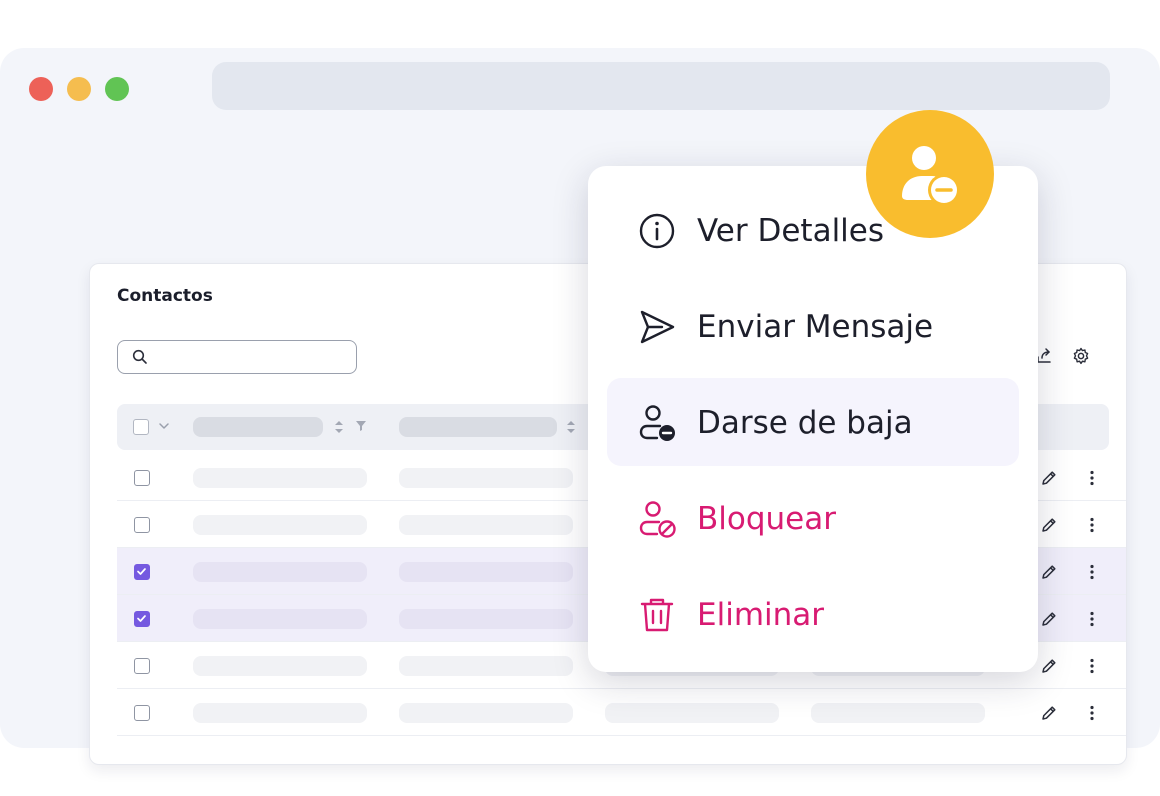 The height and width of the screenshot is (796, 1160). What do you see at coordinates (761, 615) in the screenshot?
I see `menu-item-label: Eliminar` at bounding box center [761, 615].